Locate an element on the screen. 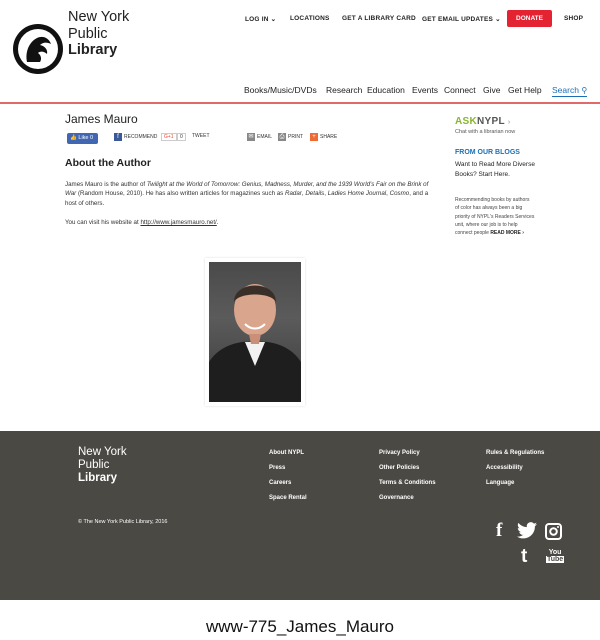  nav-education: Education is located at coordinates (386, 90).